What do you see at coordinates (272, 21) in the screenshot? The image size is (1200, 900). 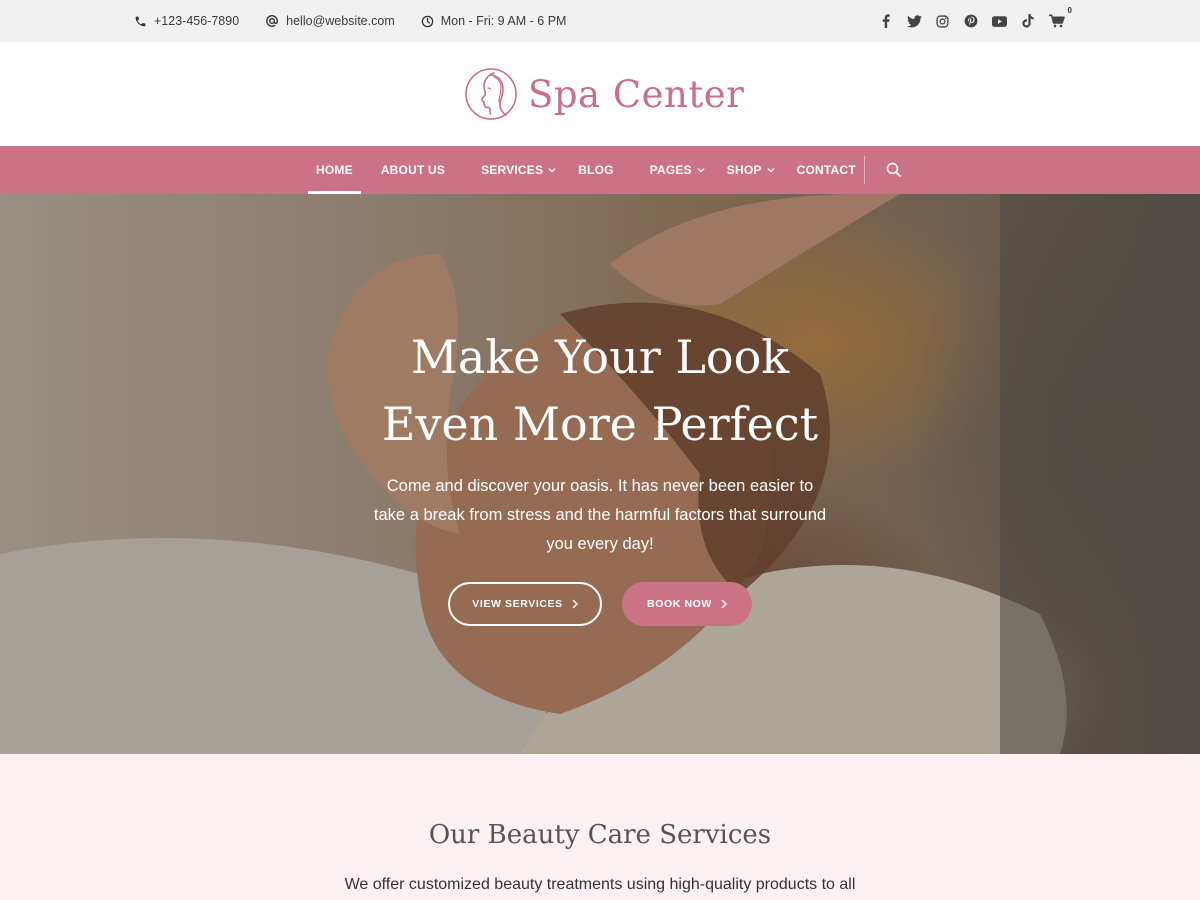 I see `at-sign-icon` at bounding box center [272, 21].